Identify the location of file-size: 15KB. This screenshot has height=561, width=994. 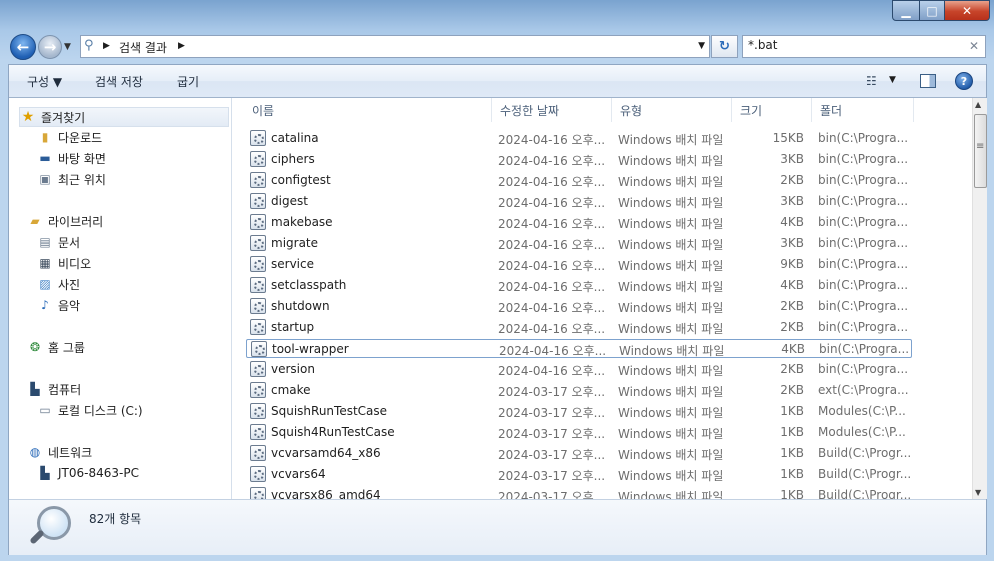
(788, 138).